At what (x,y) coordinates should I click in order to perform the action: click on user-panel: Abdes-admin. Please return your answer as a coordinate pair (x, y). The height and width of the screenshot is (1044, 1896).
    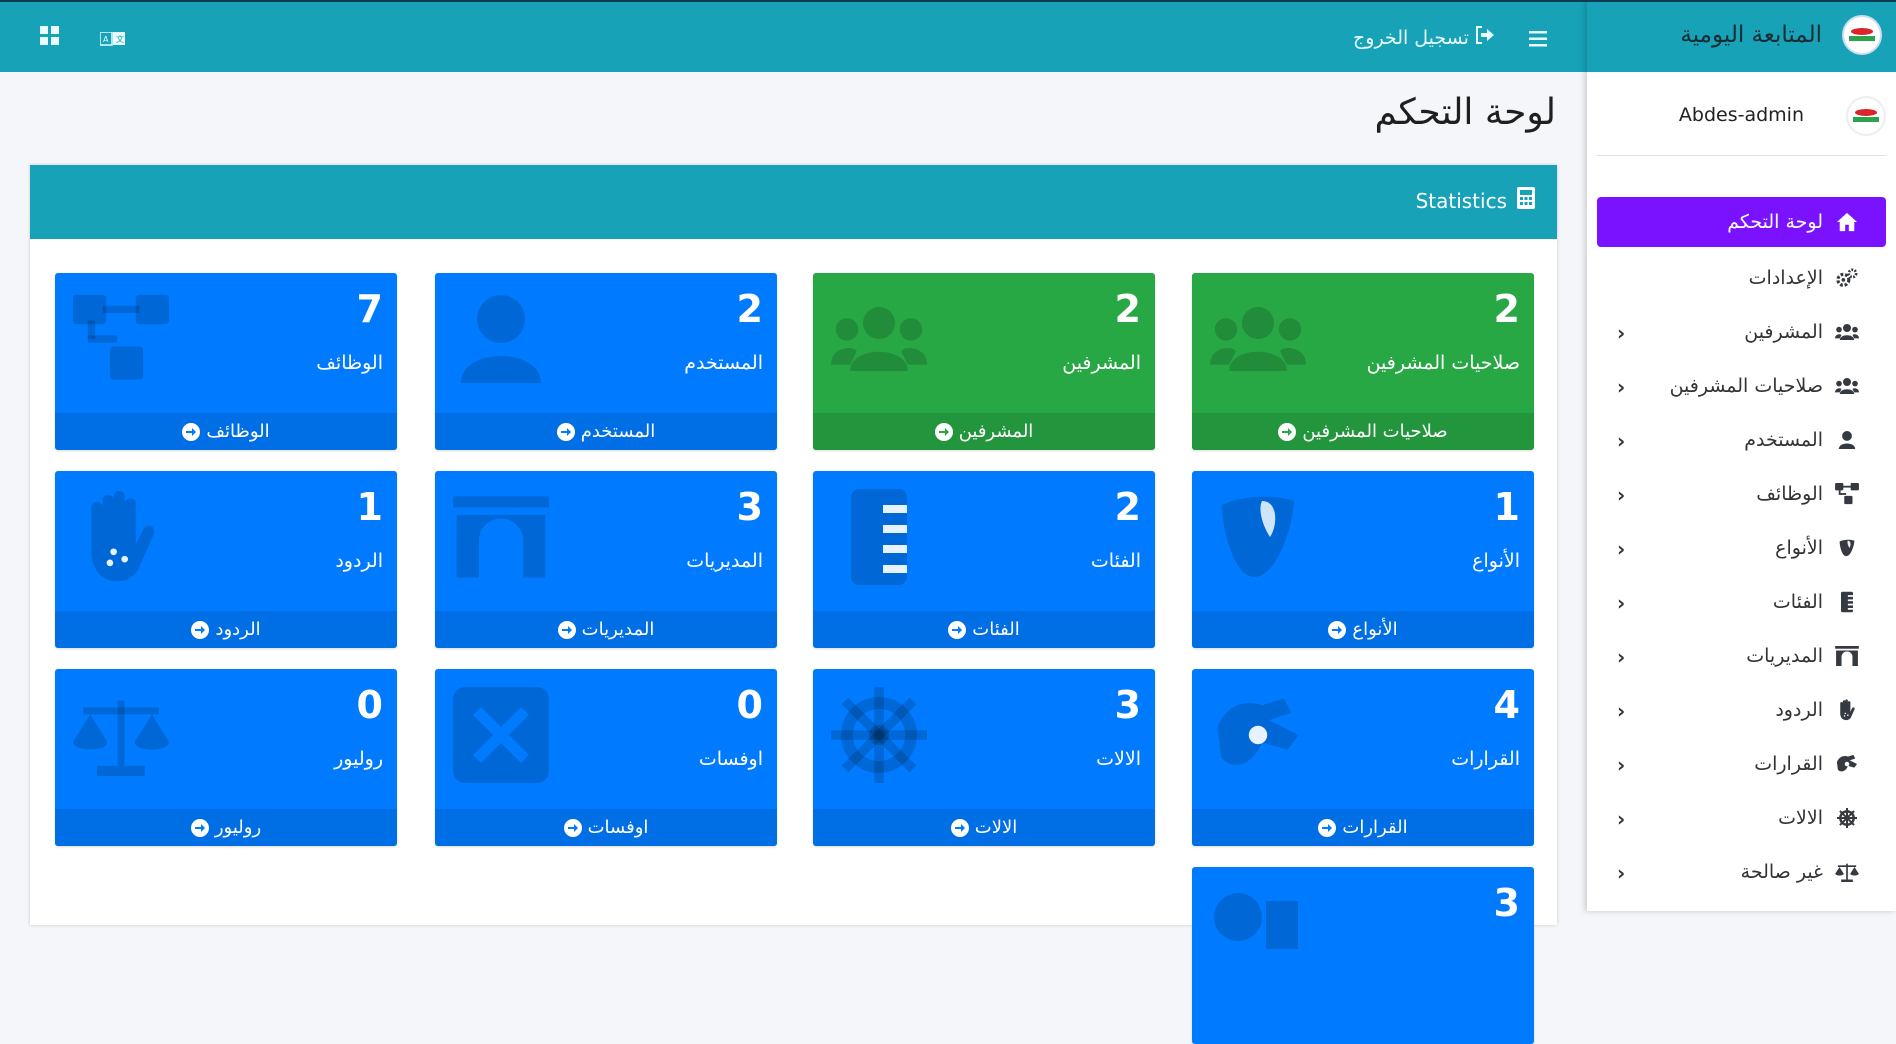
    Looking at the image, I should click on (1741, 116).